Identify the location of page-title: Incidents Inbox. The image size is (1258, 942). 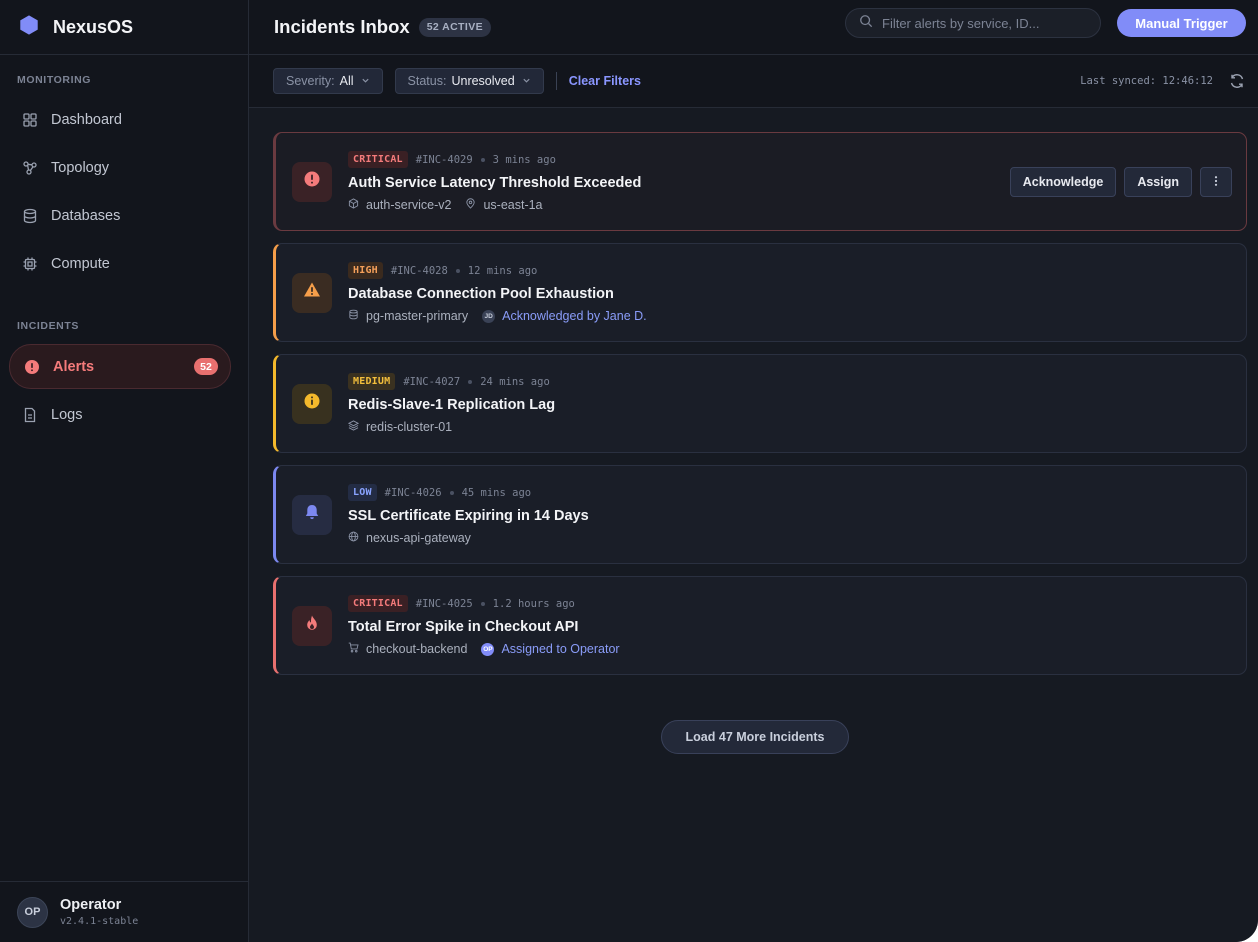
(342, 26).